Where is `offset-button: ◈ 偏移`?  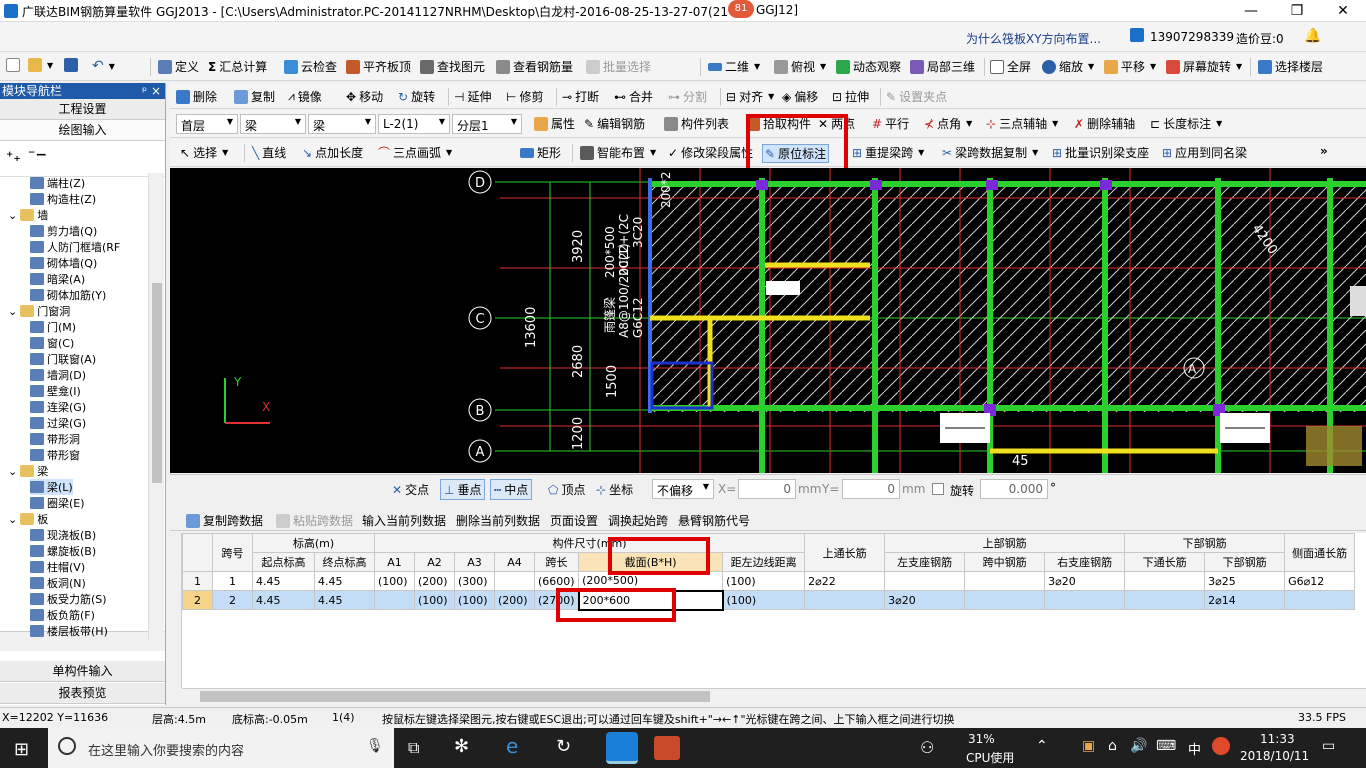 offset-button: ◈ 偏移 is located at coordinates (800, 96).